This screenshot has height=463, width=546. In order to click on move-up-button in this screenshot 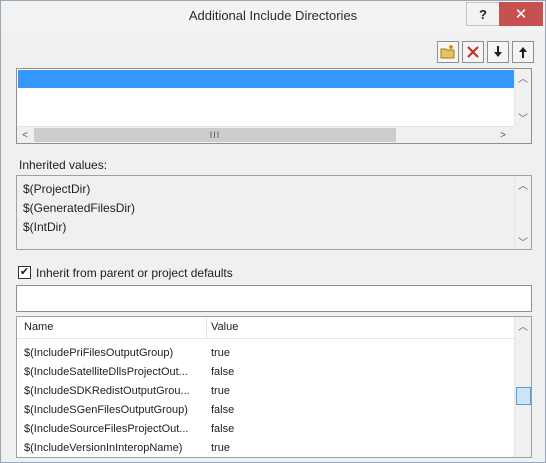, I will do `click(523, 52)`.